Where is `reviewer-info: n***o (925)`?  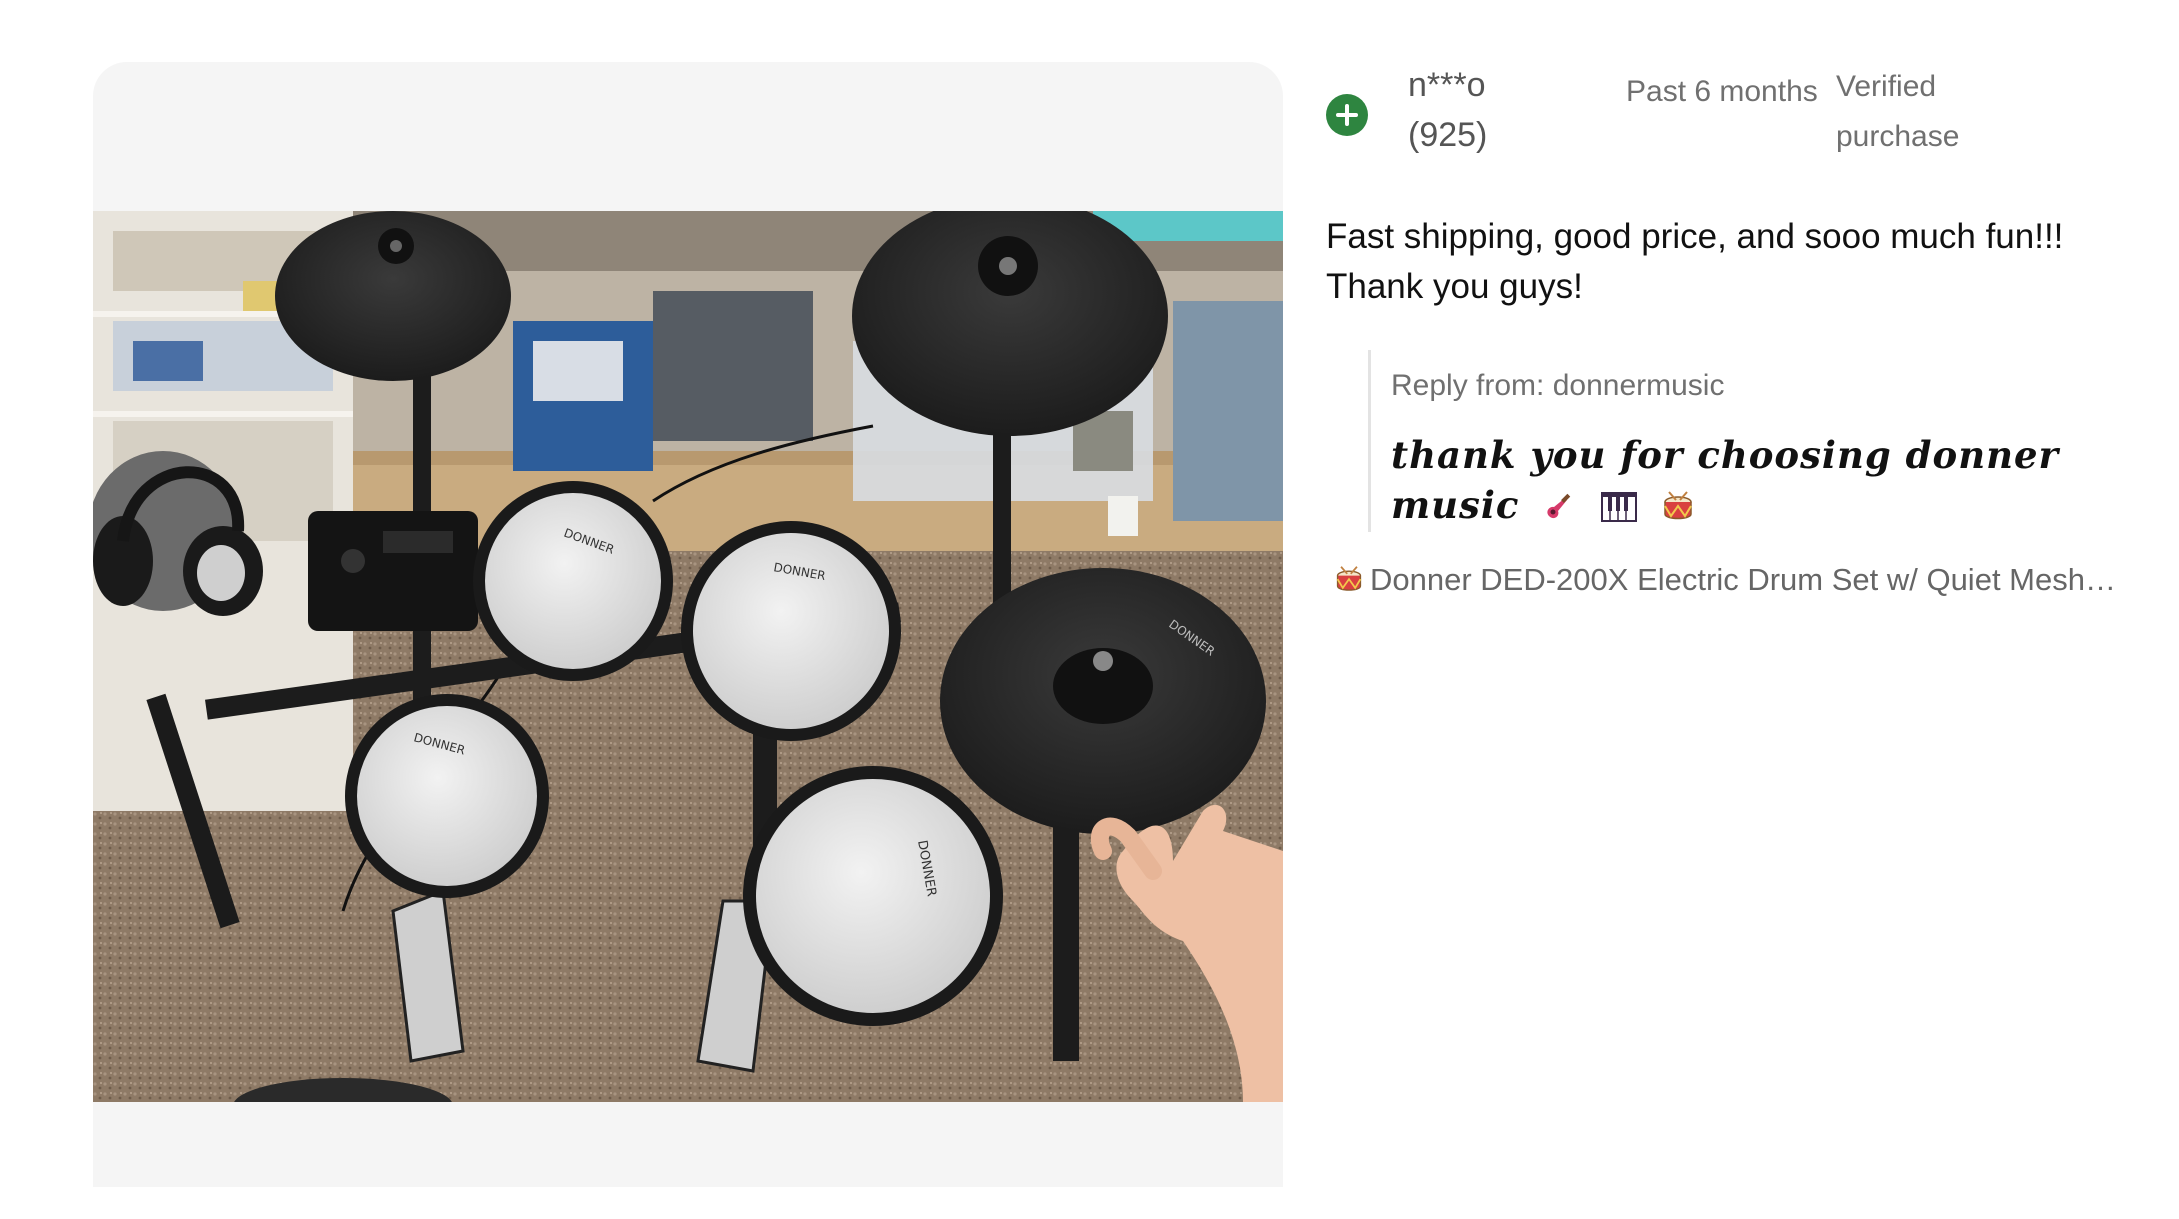 reviewer-info: n***o (925) is located at coordinates (1517, 110).